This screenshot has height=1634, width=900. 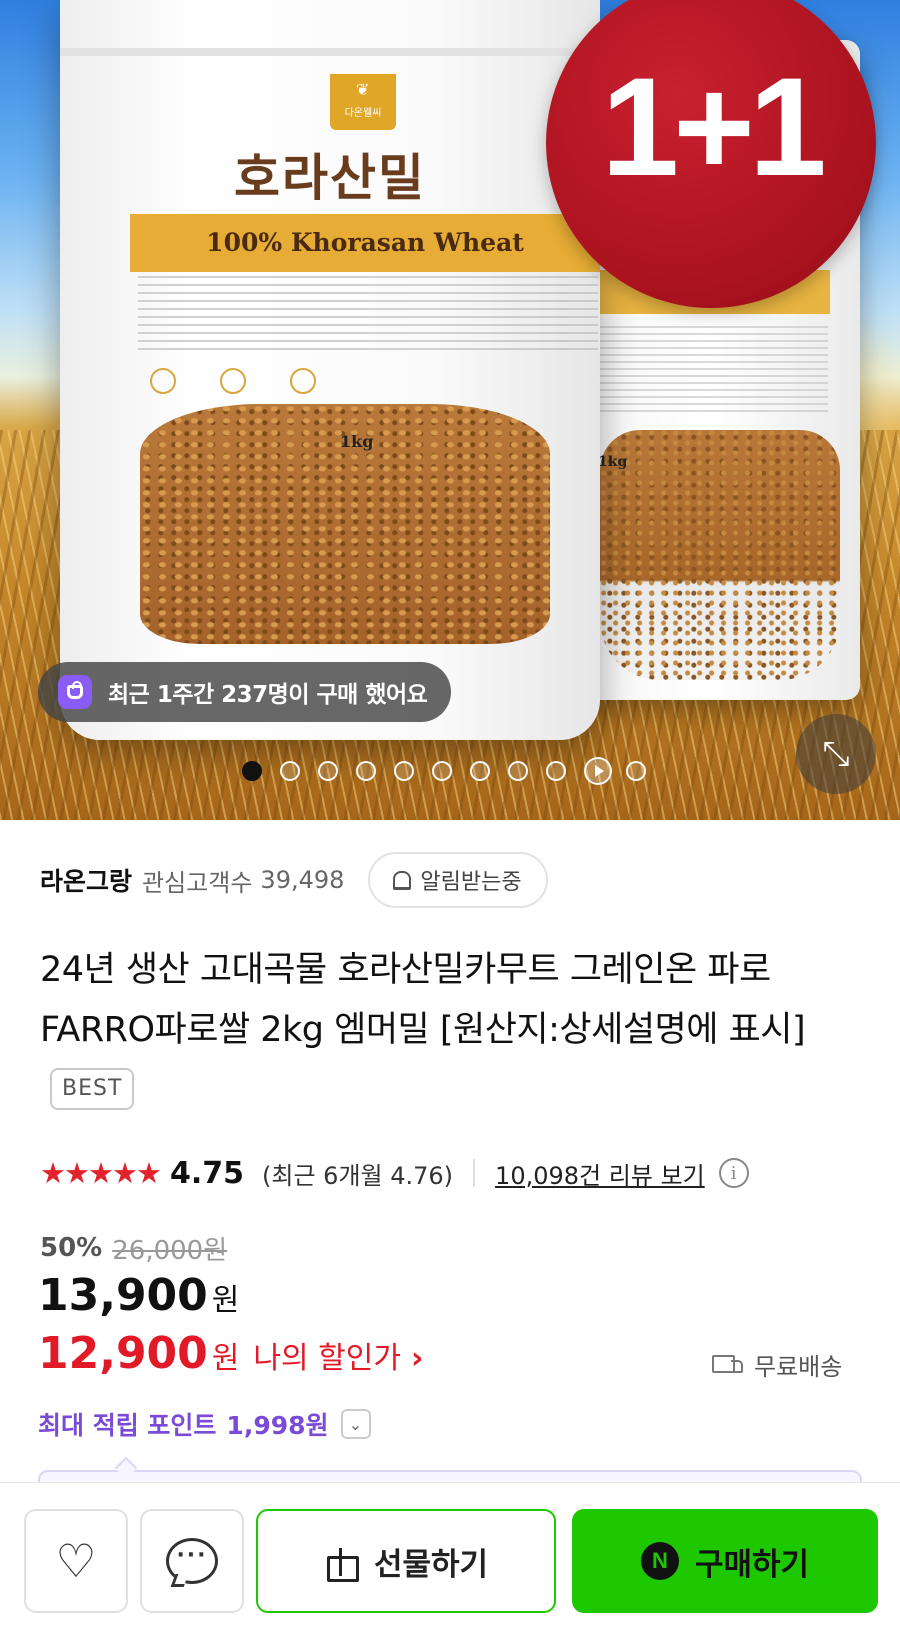 What do you see at coordinates (330, 178) in the screenshot?
I see `bag-title: 호라산밀` at bounding box center [330, 178].